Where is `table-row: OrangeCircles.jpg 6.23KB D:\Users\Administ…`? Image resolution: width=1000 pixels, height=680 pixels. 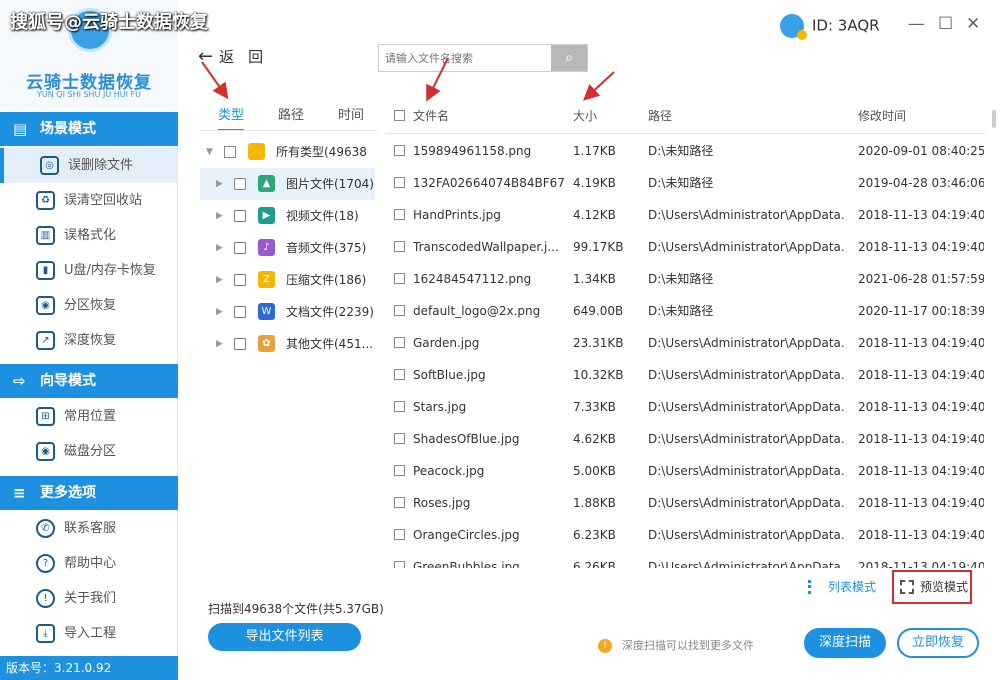 table-row: OrangeCircles.jpg 6.23KB D:\Users\Administ… is located at coordinates (686, 535).